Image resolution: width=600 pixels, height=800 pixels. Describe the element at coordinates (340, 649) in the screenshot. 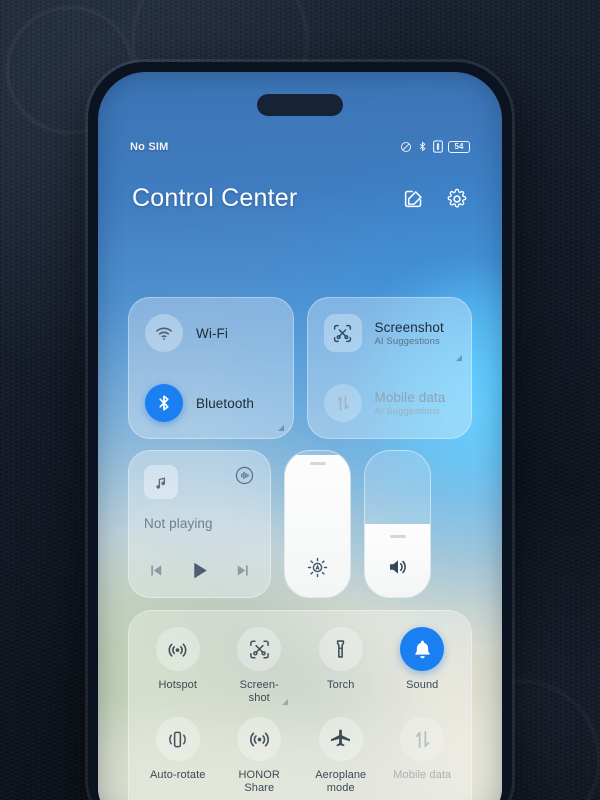

I see `torch-icon` at that location.